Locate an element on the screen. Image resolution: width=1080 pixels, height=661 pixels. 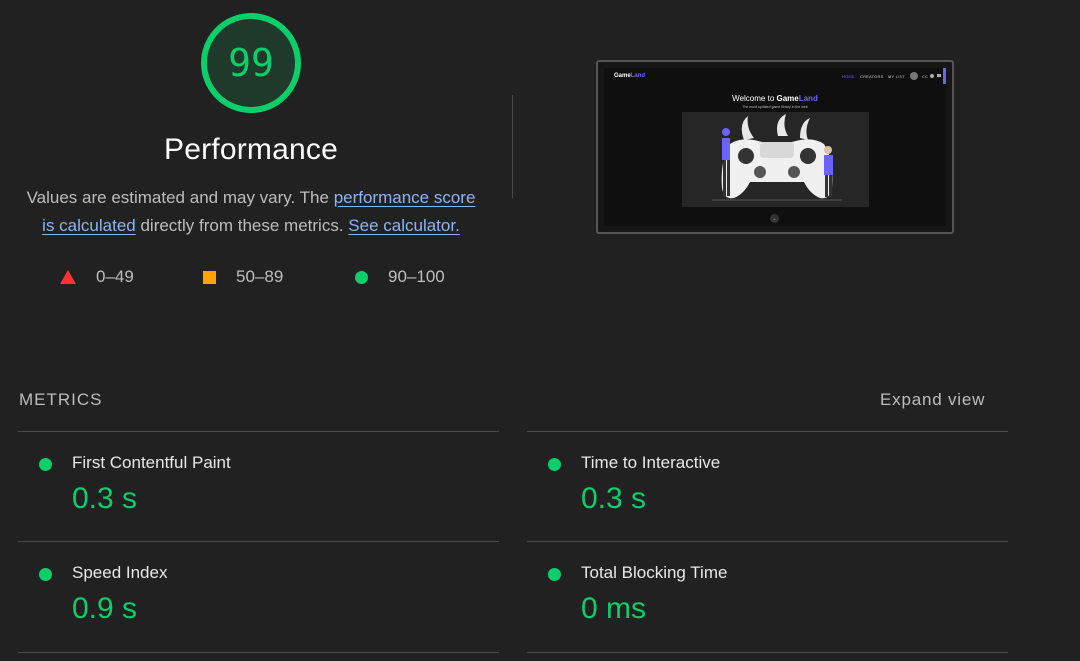
metrics-heading: METRICS is located at coordinates (61, 399).